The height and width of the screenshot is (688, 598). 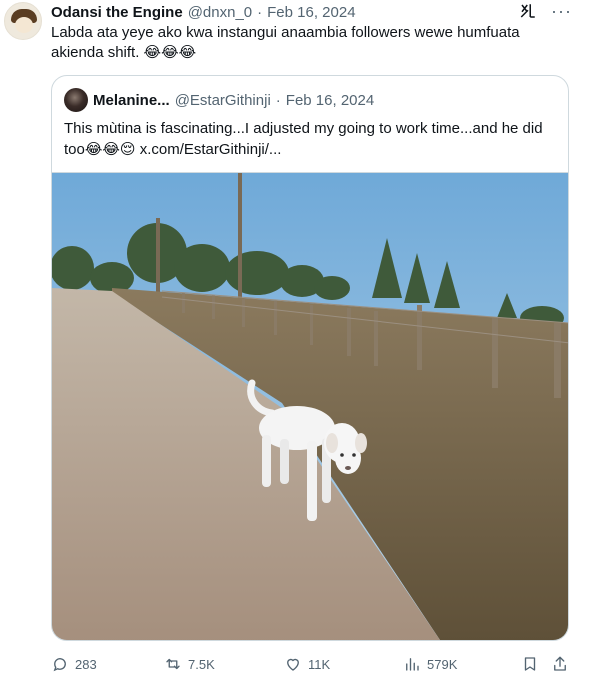 I want to click on author-avatar, so click(x=23, y=21).